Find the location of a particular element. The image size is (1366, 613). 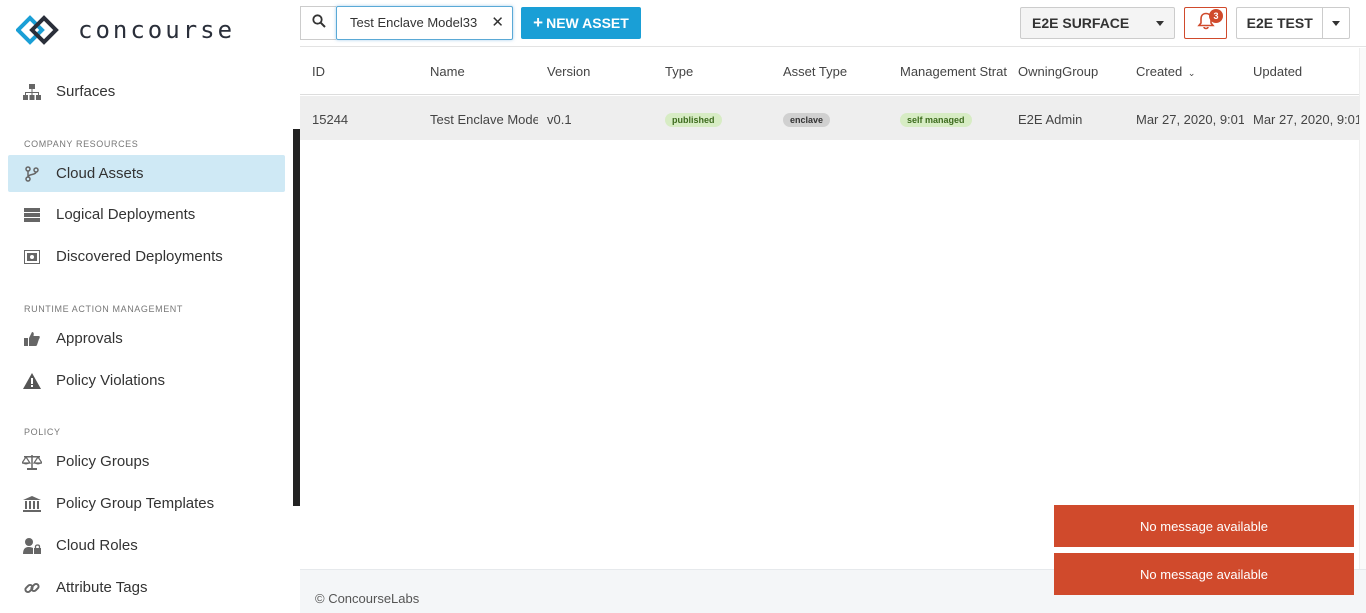

sidebar-item-label: Cloud Assets is located at coordinates (100, 173).